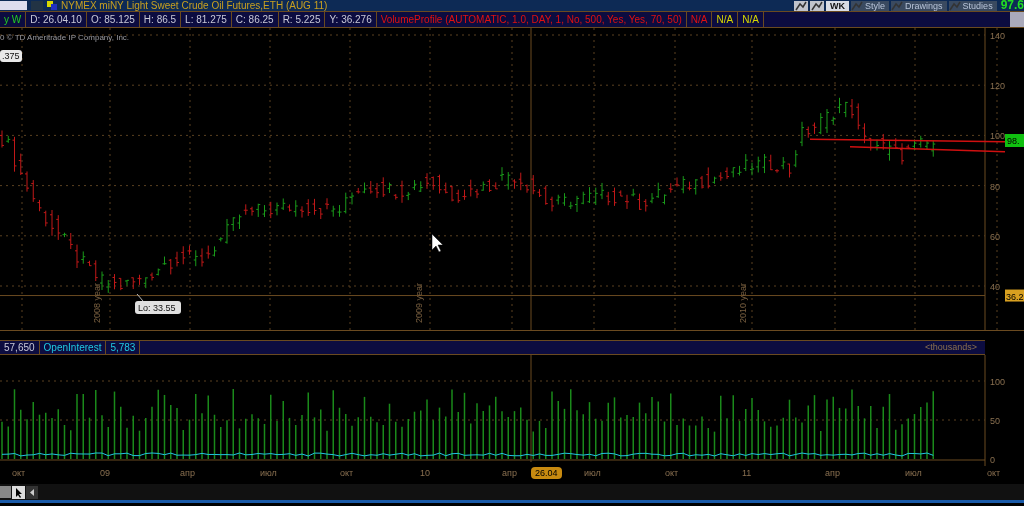  What do you see at coordinates (1014, 295) in the screenshot?
I see `level-badge: 36.2` at bounding box center [1014, 295].